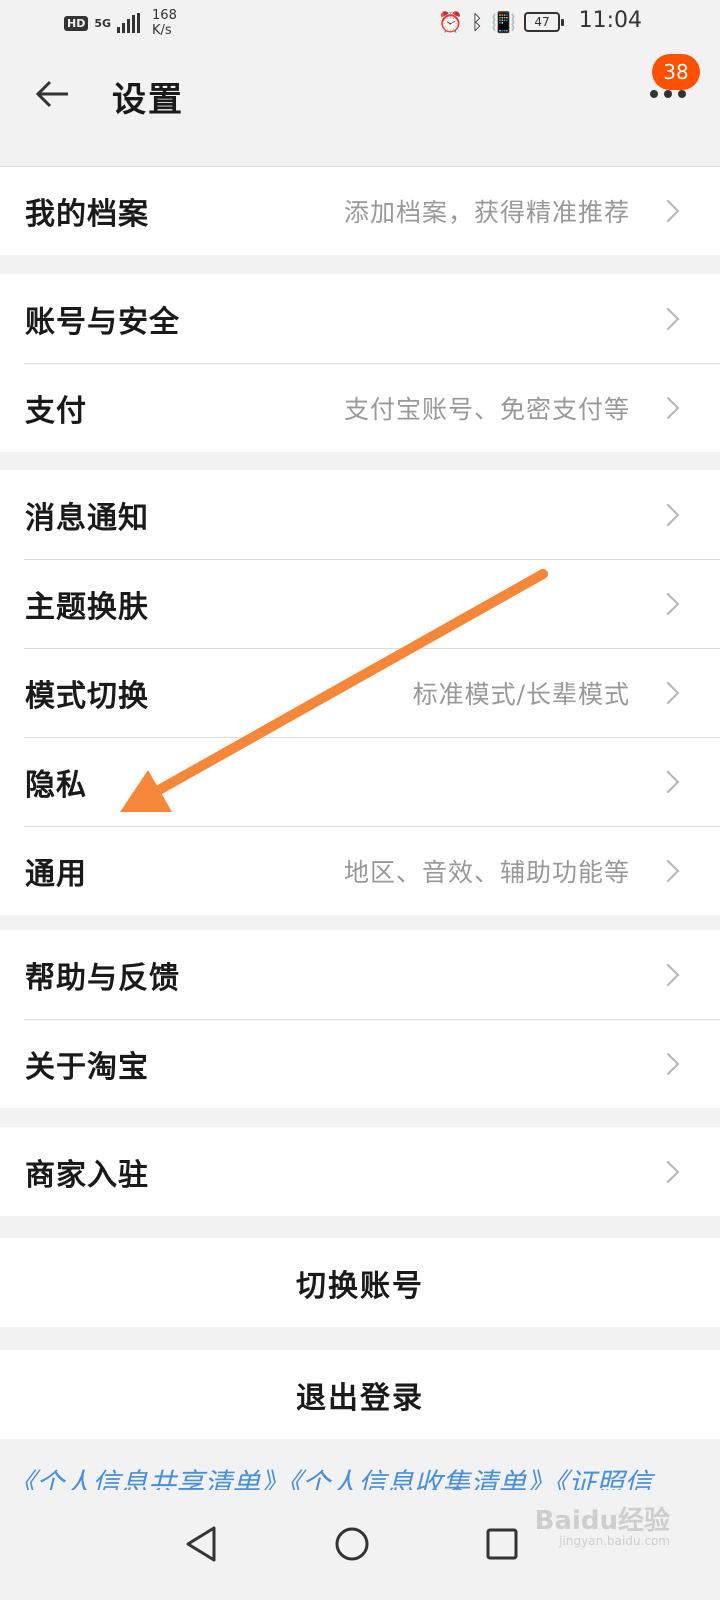 Image resolution: width=720 pixels, height=1600 pixels. What do you see at coordinates (360, 514) in the screenshot?
I see `row-notifications: 消息通知` at bounding box center [360, 514].